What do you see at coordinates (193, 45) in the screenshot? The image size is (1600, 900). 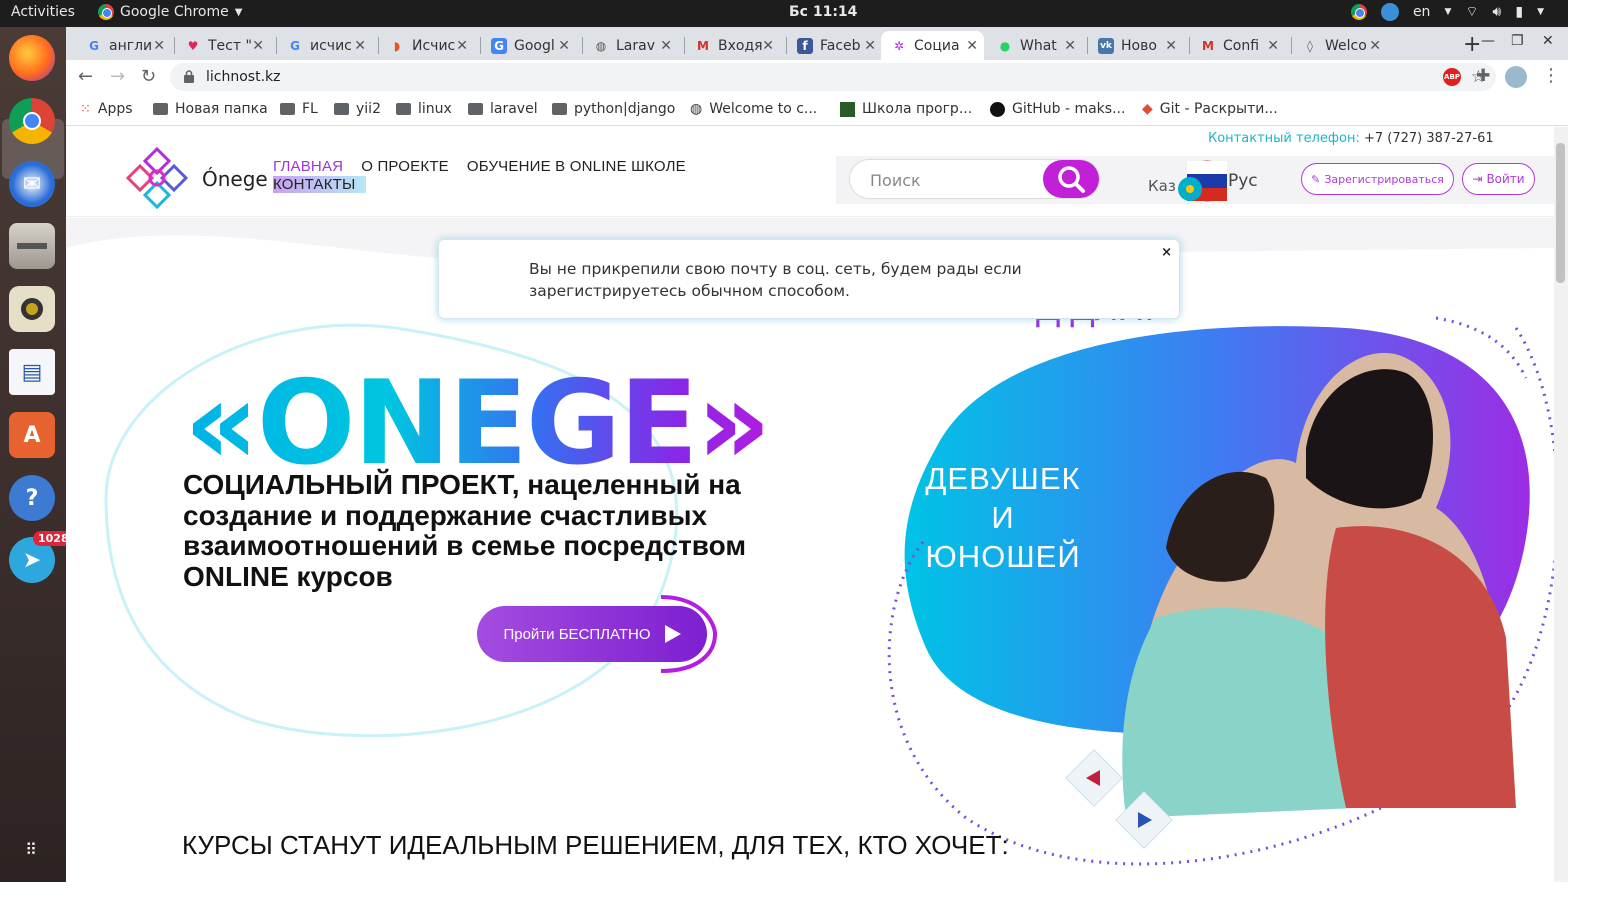 I see `heart-icon: ♥` at bounding box center [193, 45].